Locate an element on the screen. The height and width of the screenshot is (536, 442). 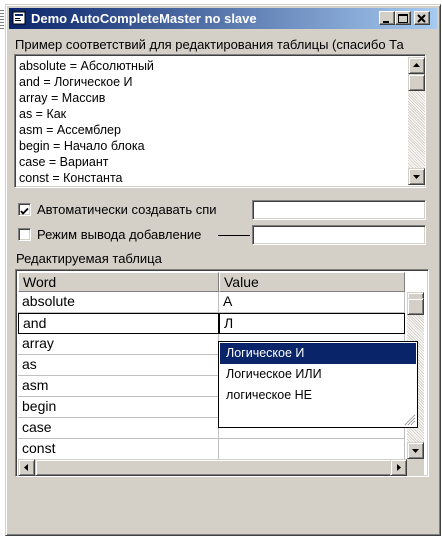
size-grip-icon is located at coordinates (409, 419).